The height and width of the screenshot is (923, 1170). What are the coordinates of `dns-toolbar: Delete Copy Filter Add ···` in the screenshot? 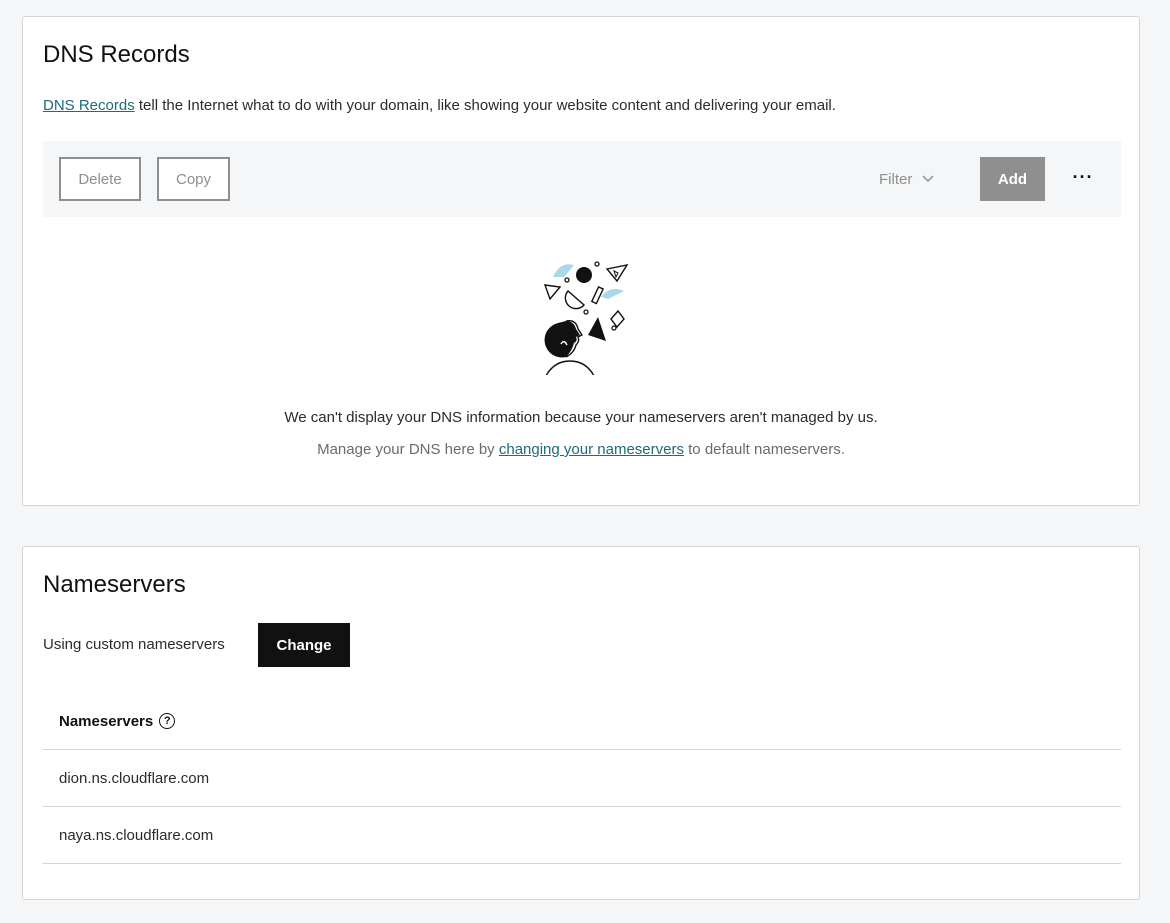 It's located at (582, 179).